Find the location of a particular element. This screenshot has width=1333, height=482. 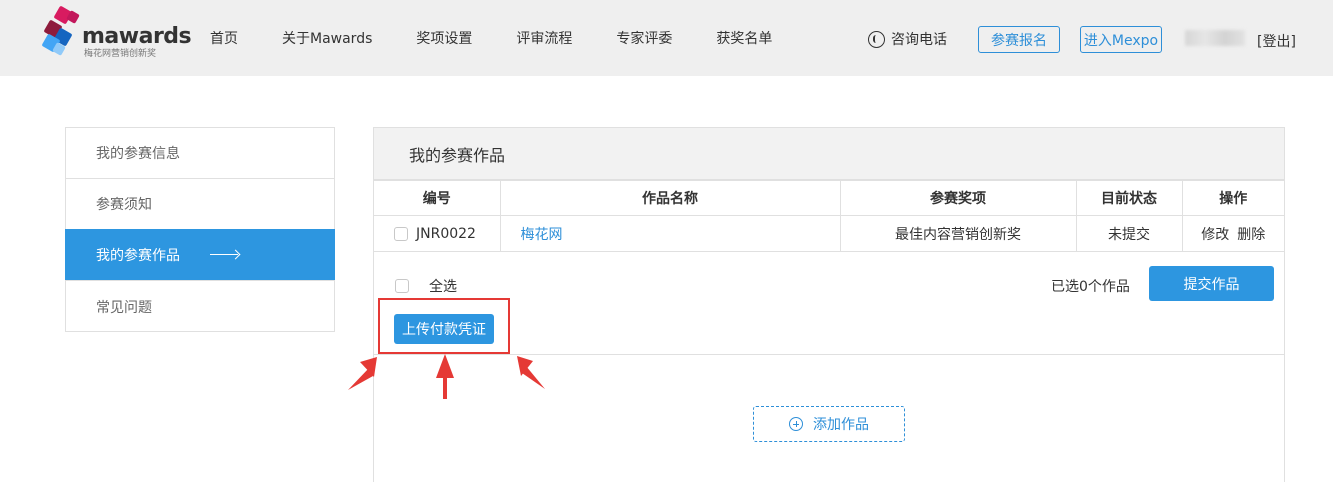

add-work-label: 添加作品 is located at coordinates (841, 425).